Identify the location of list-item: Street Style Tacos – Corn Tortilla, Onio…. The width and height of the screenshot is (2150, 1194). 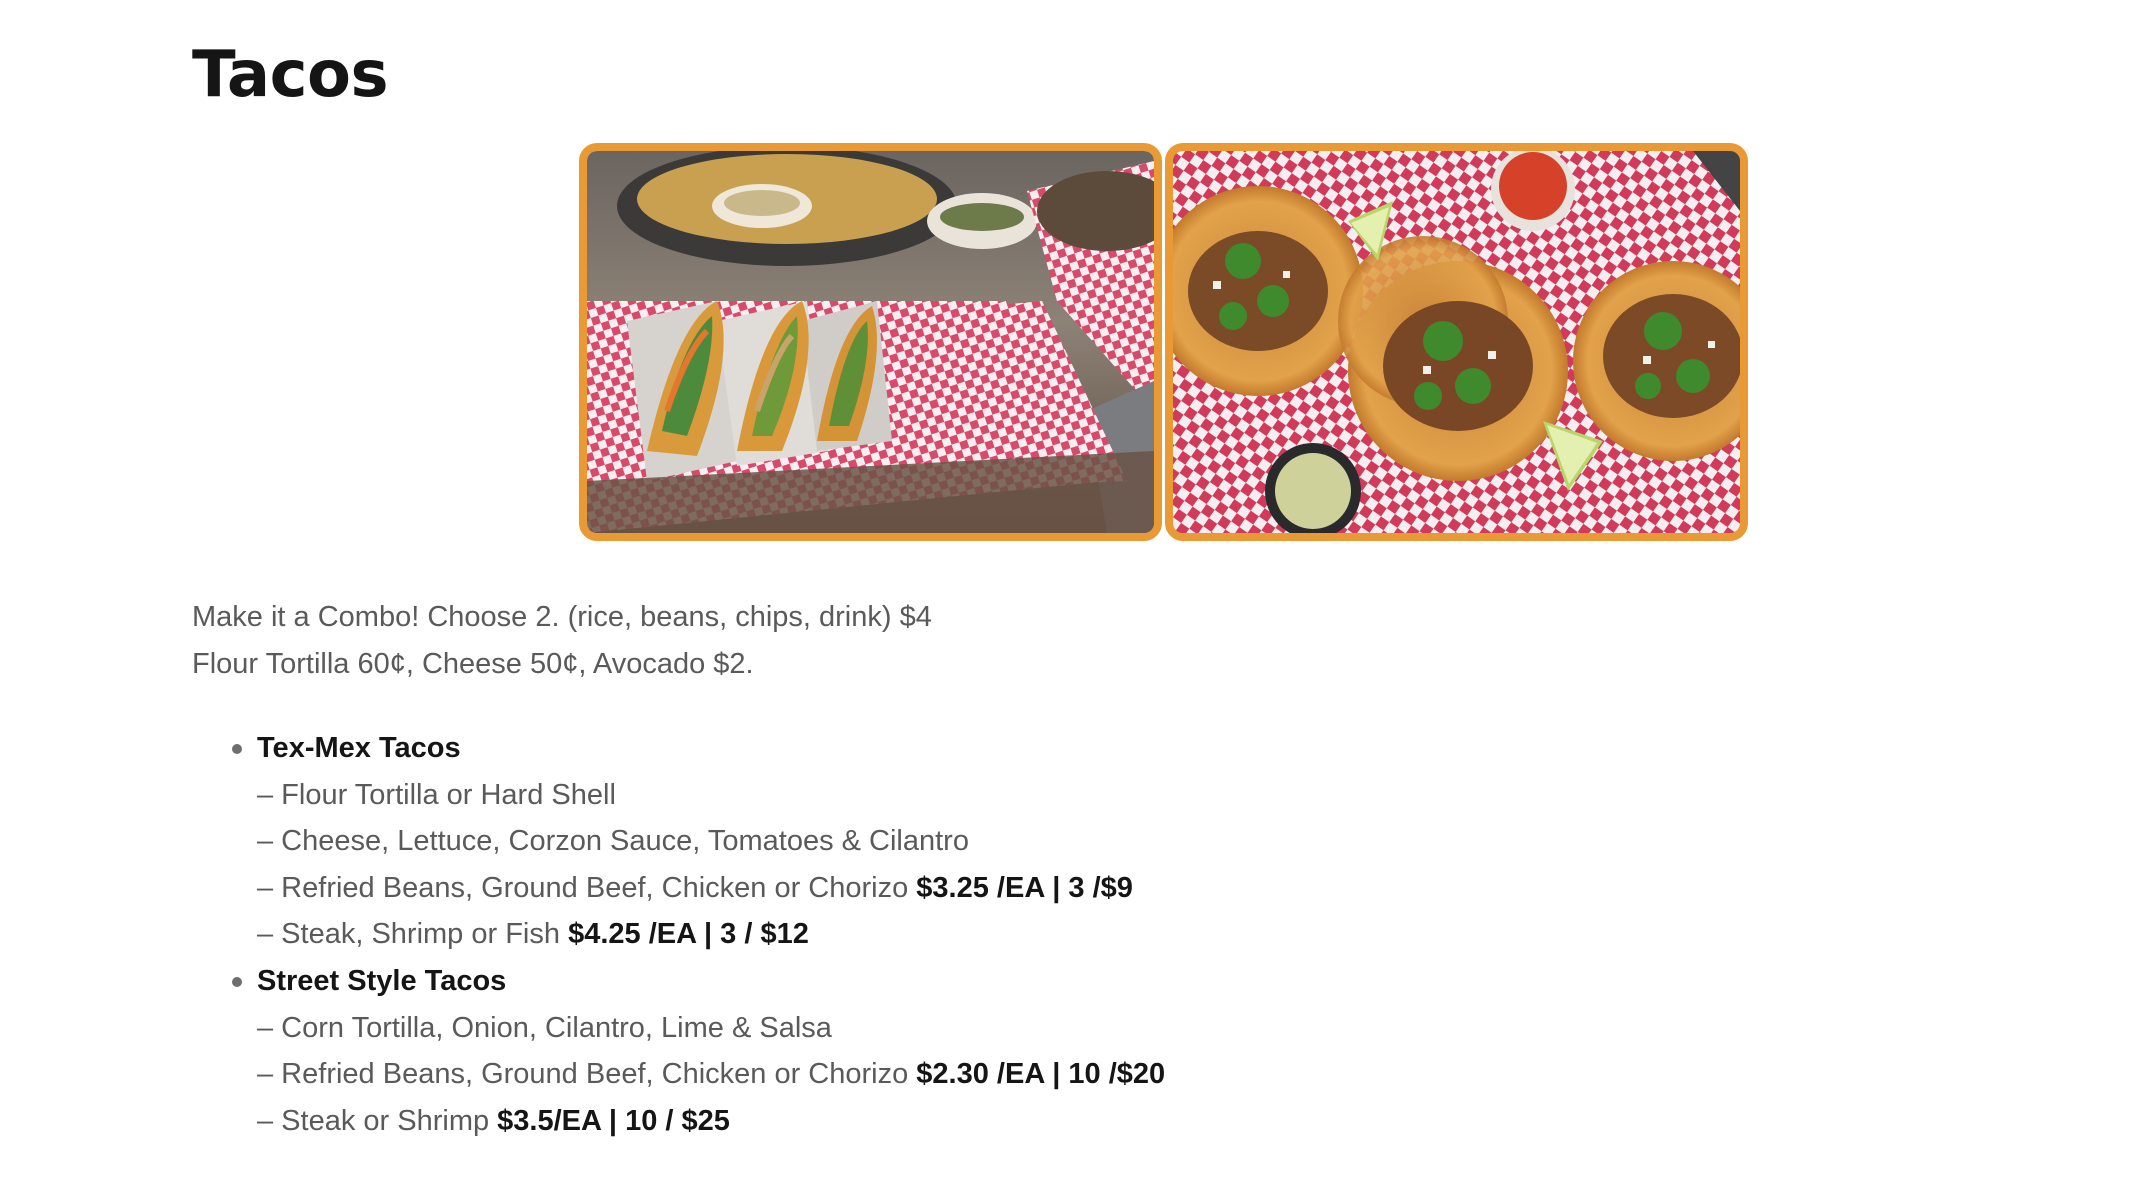
(678, 1051).